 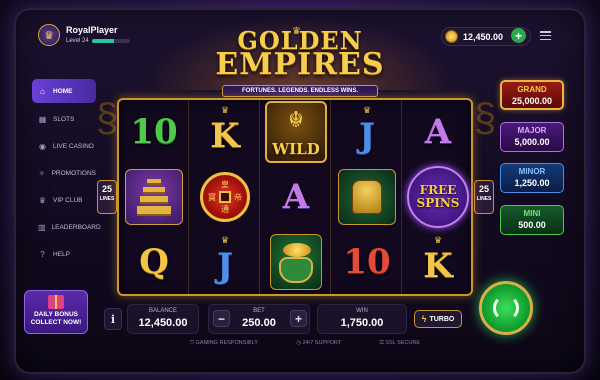 I want to click on dragon-decoration-left-icon: §, so click(x=107, y=118).